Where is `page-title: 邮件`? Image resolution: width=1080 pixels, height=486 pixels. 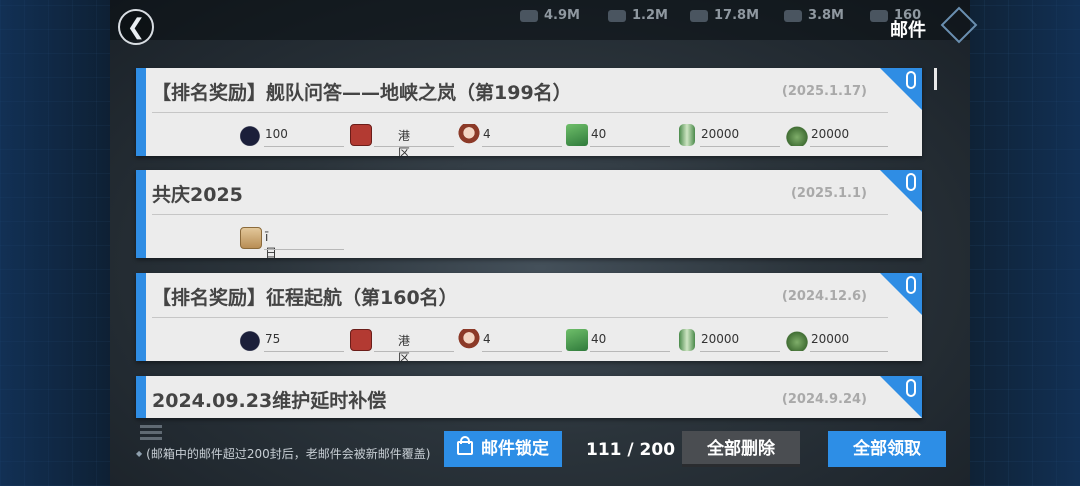 page-title: 邮件 is located at coordinates (908, 30).